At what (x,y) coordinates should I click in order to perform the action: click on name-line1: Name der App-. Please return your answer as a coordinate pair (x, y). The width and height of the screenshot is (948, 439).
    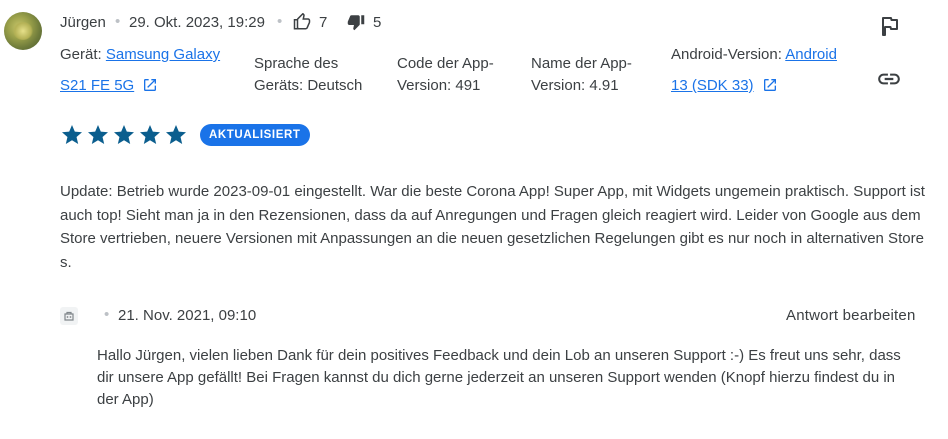
    Looking at the image, I should click on (581, 63).